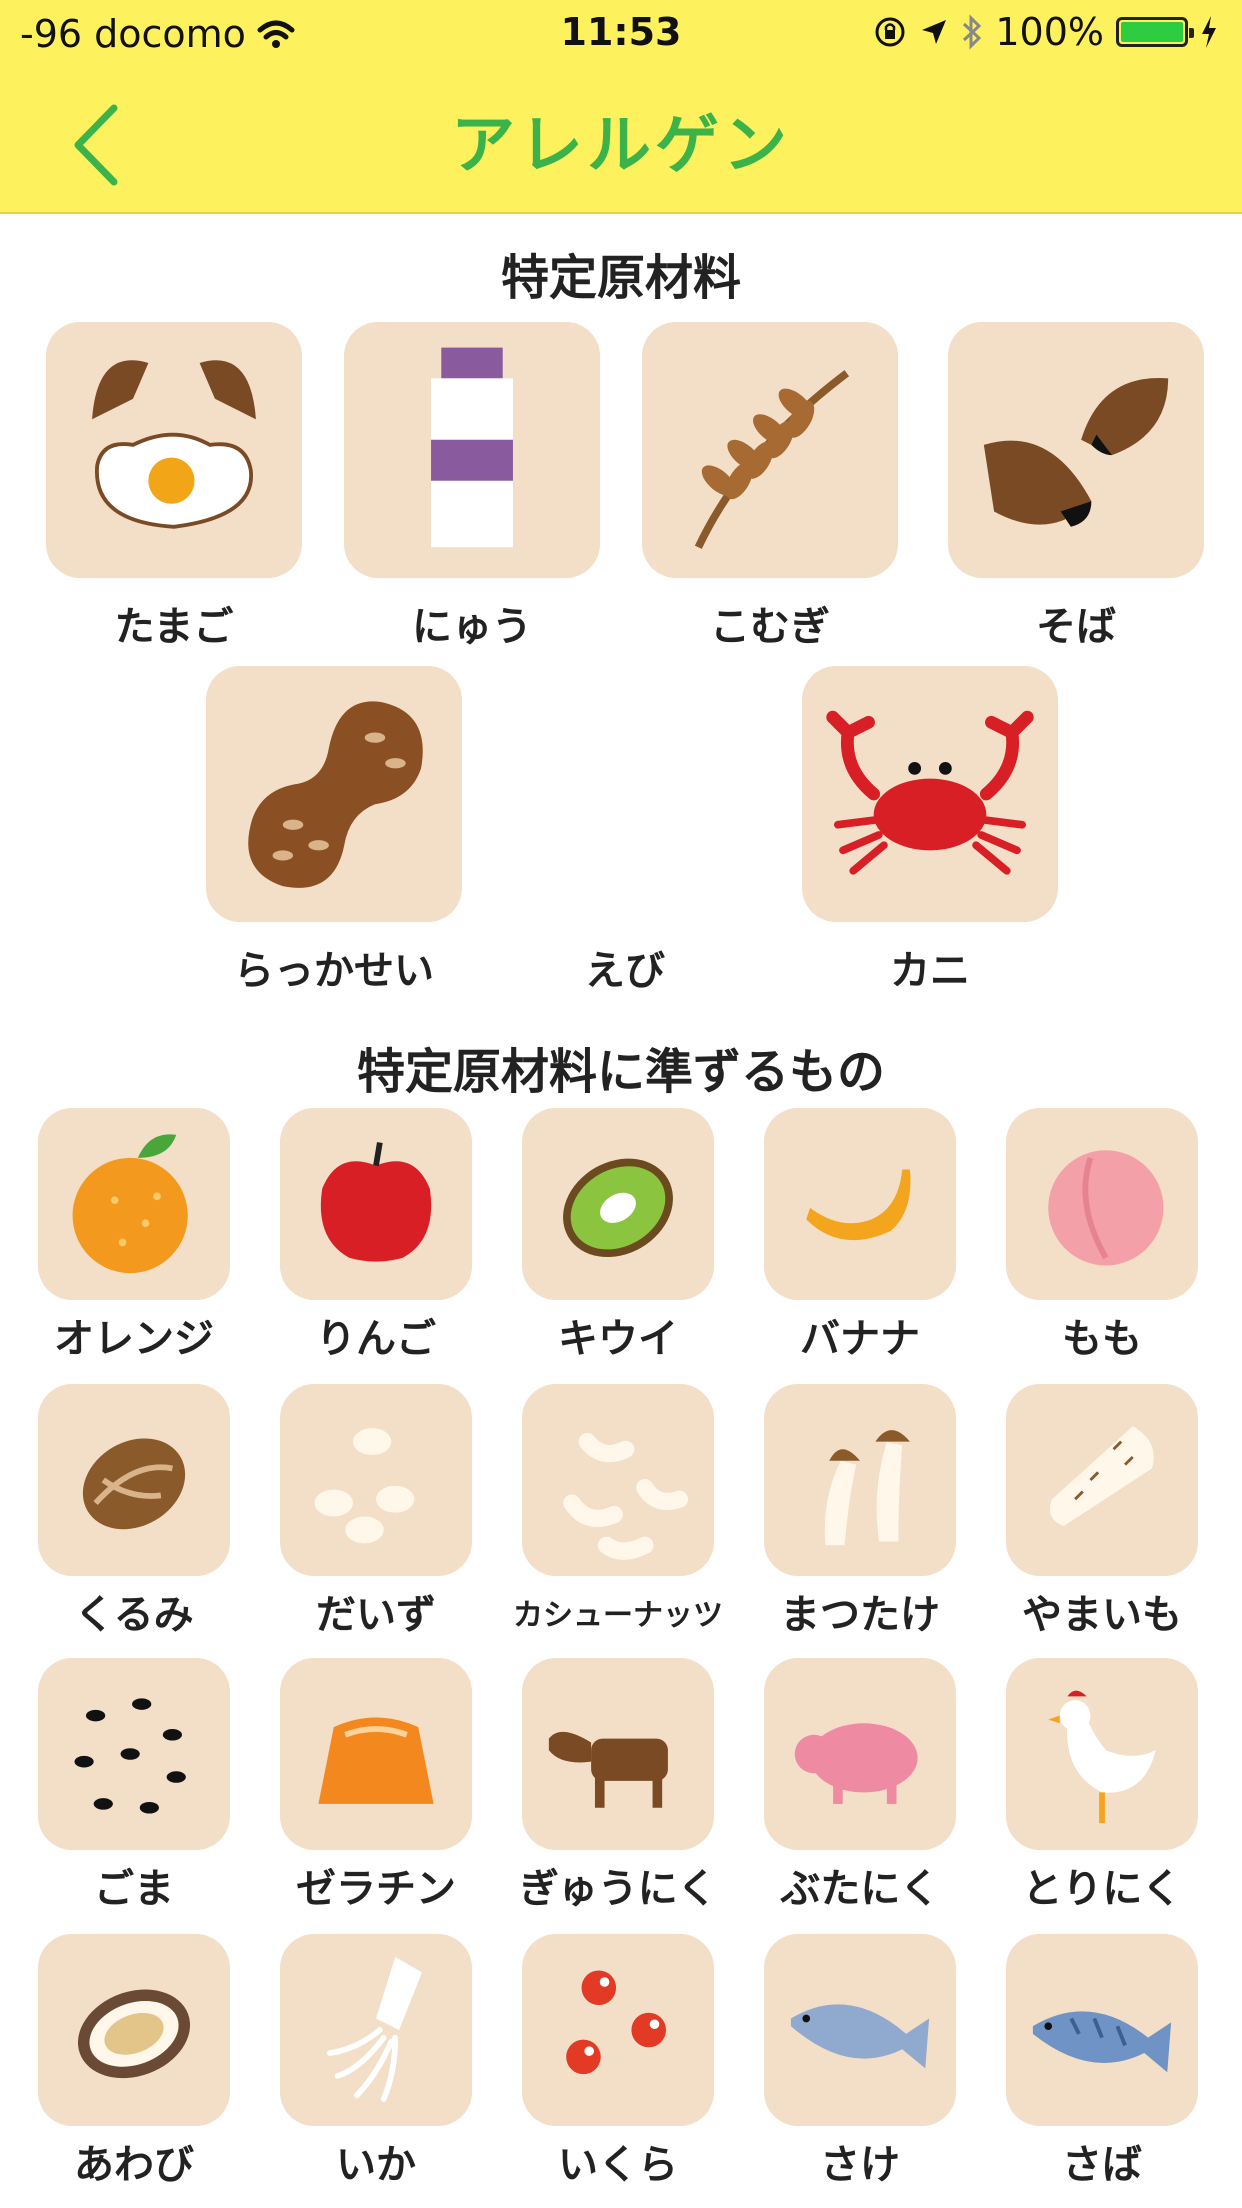  I want to click on mackerel-fish-icon, so click(1102, 2030).